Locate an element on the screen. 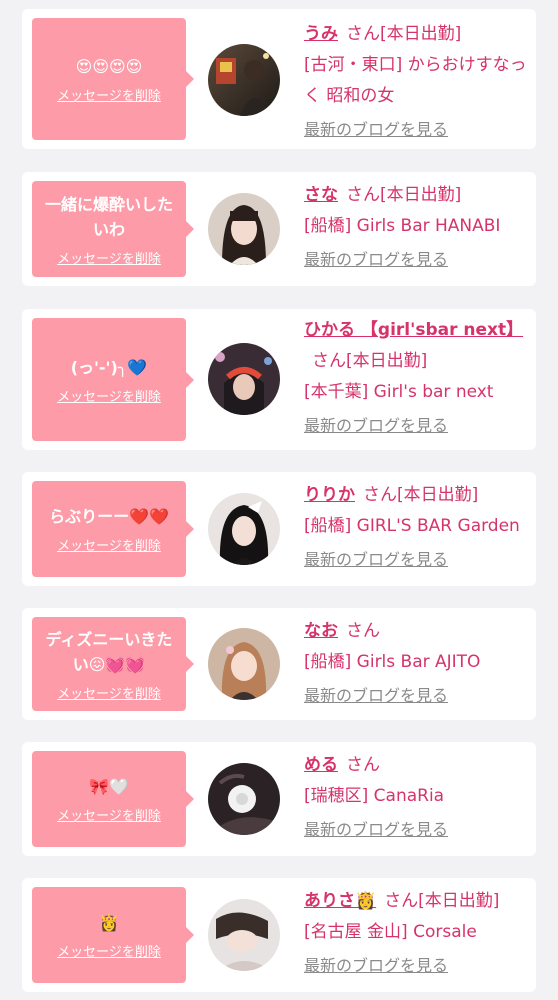 This screenshot has height=1000, width=558. cast-name-link: さな is located at coordinates (321, 195).